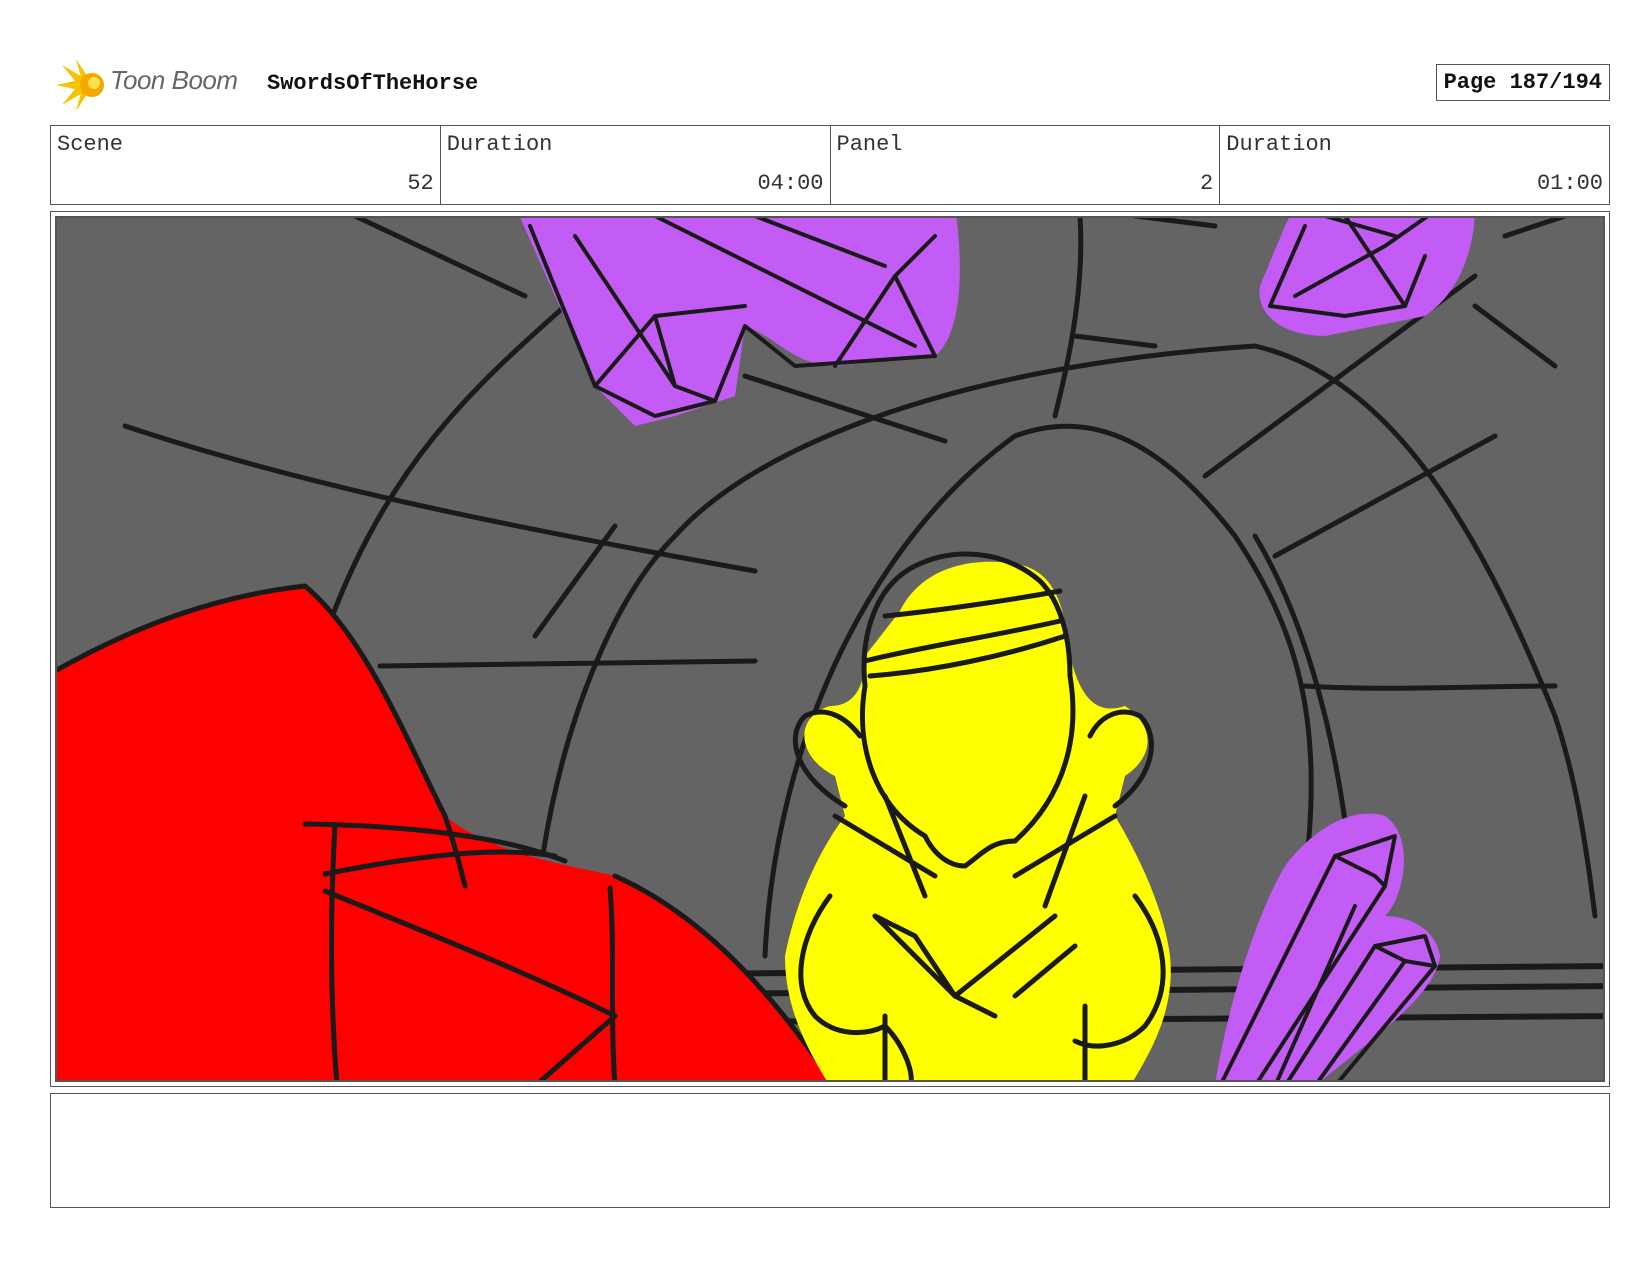 The height and width of the screenshot is (1275, 1650). What do you see at coordinates (1207, 183) in the screenshot?
I see `panel-value: 2` at bounding box center [1207, 183].